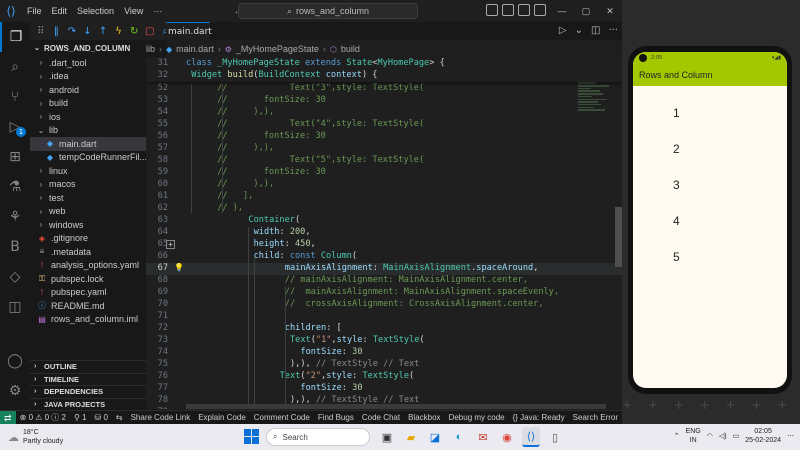 The width and height of the screenshot is (800, 450). Describe the element at coordinates (134, 31) in the screenshot. I see `restart-icon: ↻` at that location.